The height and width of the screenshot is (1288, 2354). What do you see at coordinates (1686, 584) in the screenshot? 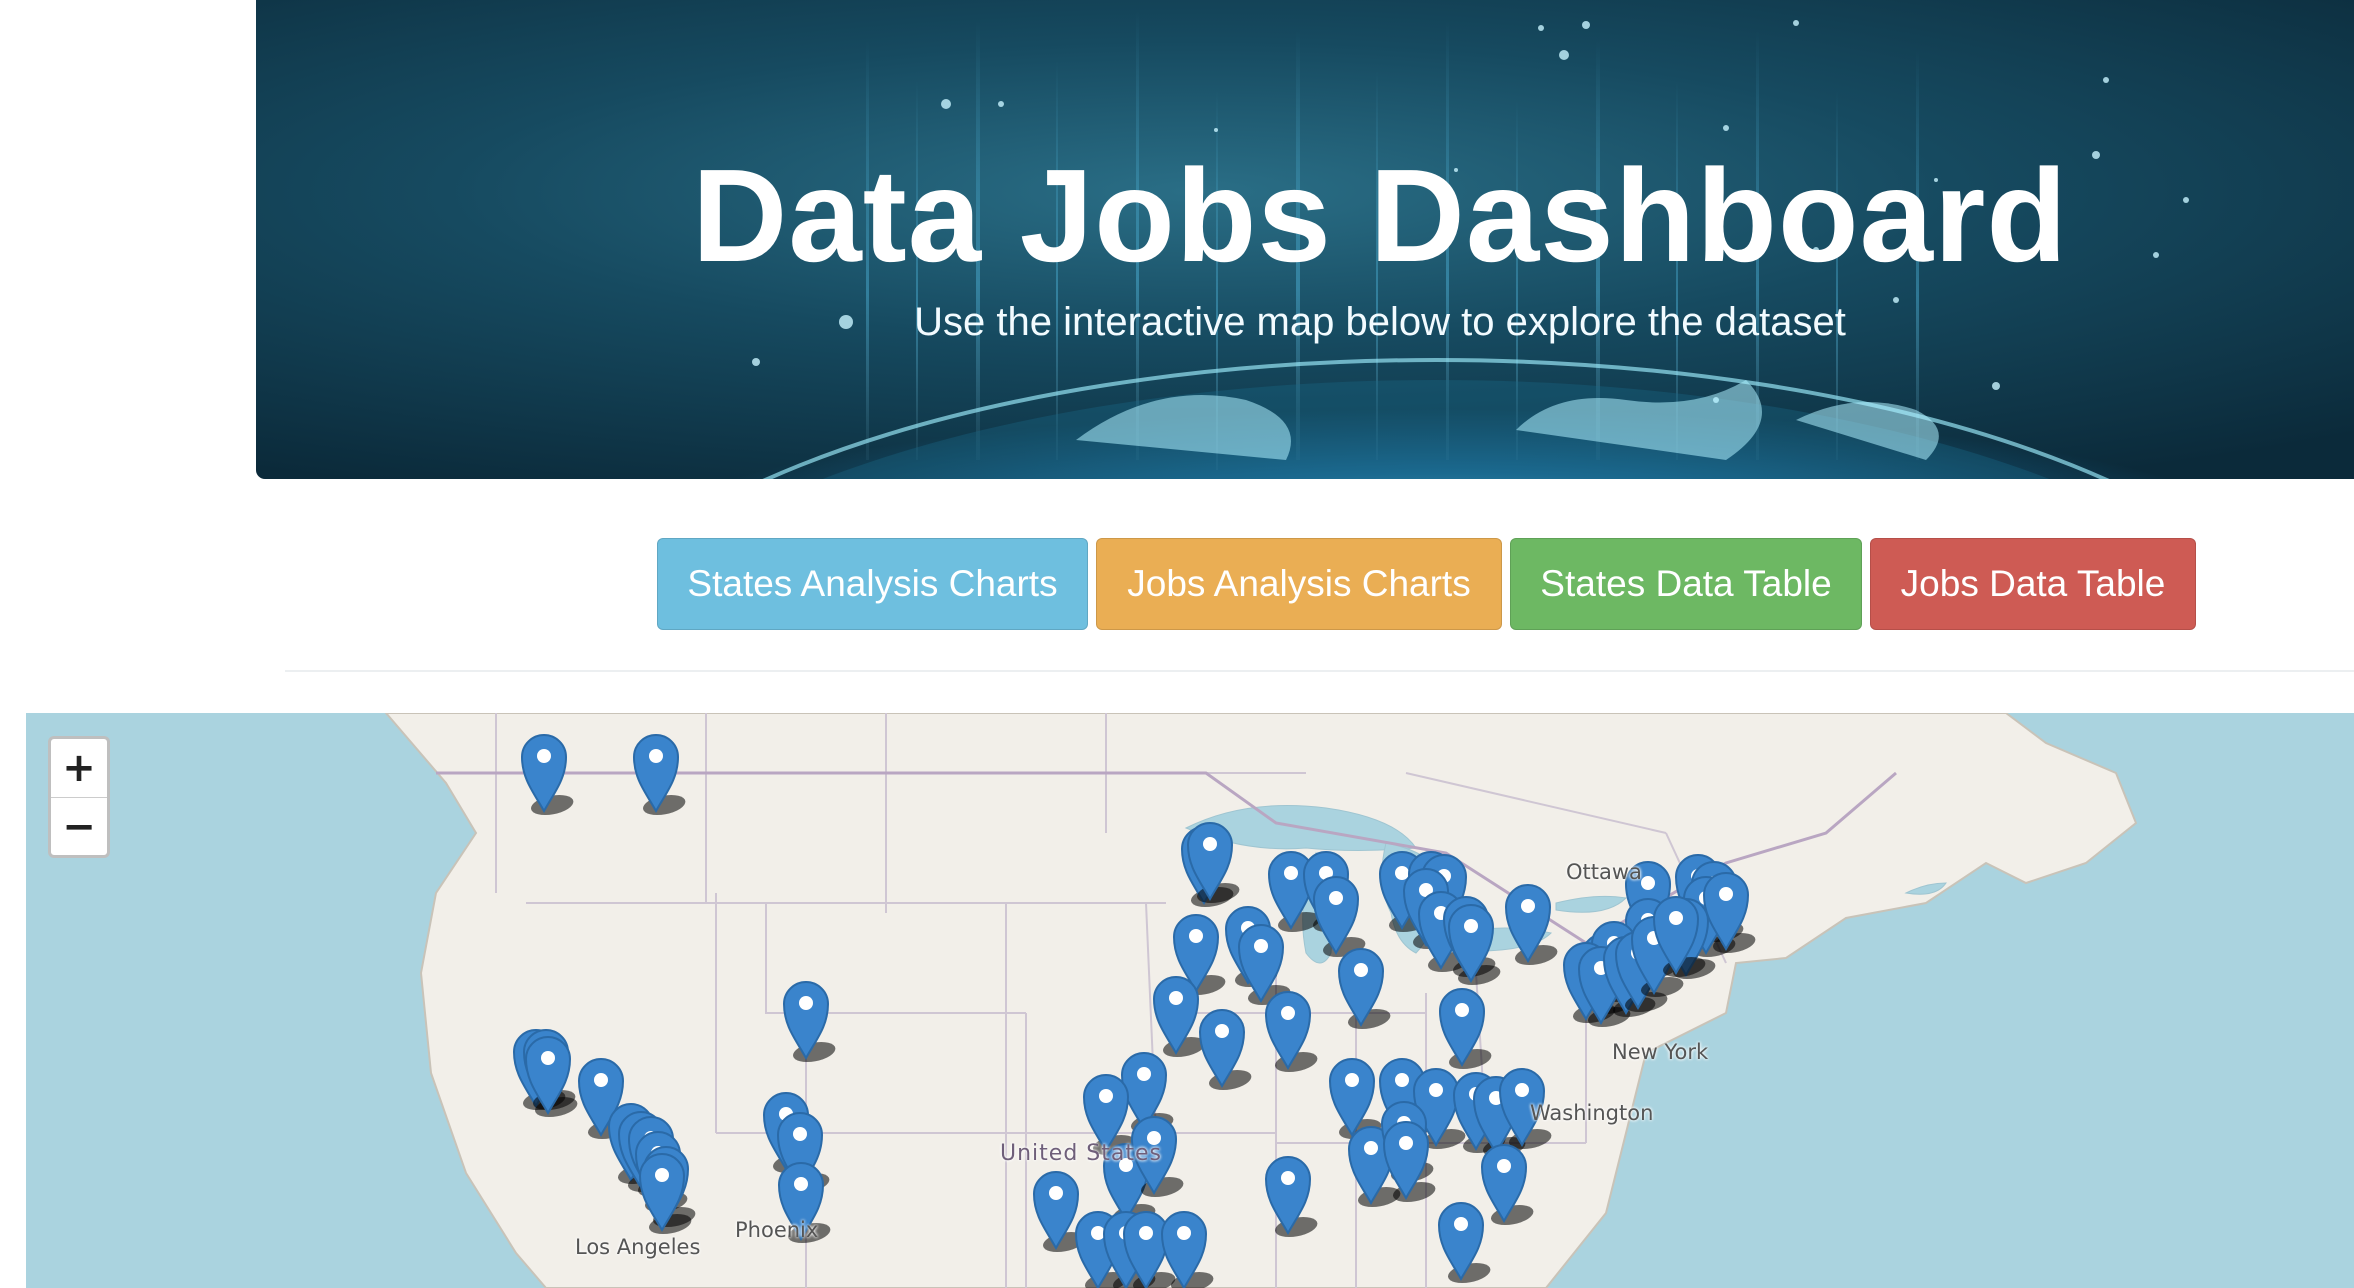
I see `states-data-table-button: States Data Table` at bounding box center [1686, 584].